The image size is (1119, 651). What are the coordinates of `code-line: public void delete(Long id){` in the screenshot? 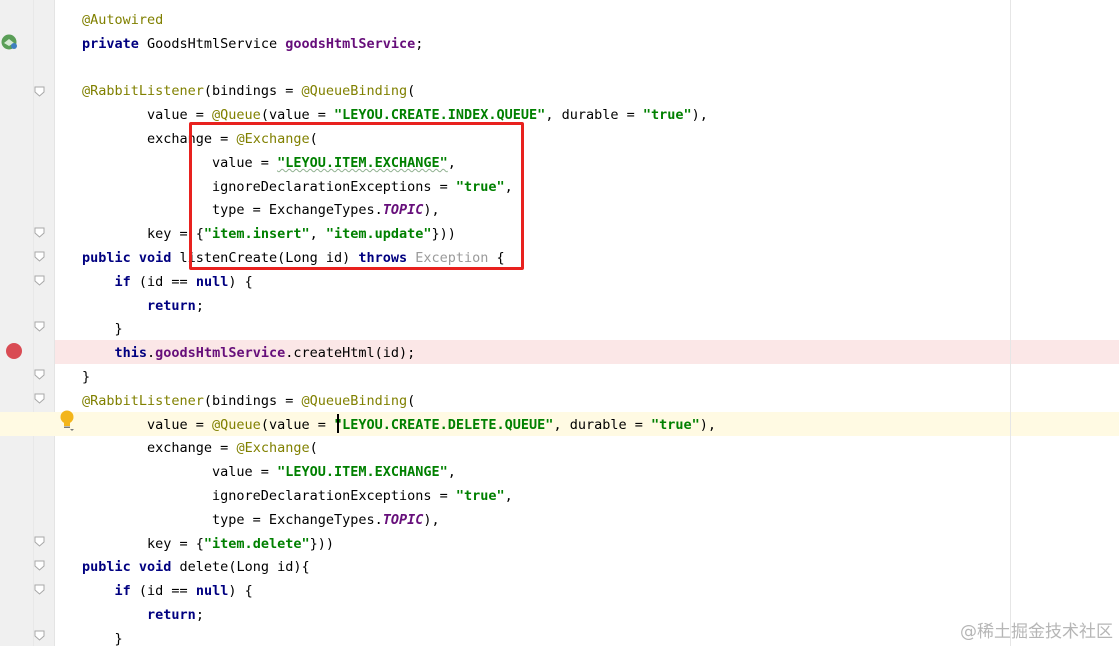 It's located at (196, 567).